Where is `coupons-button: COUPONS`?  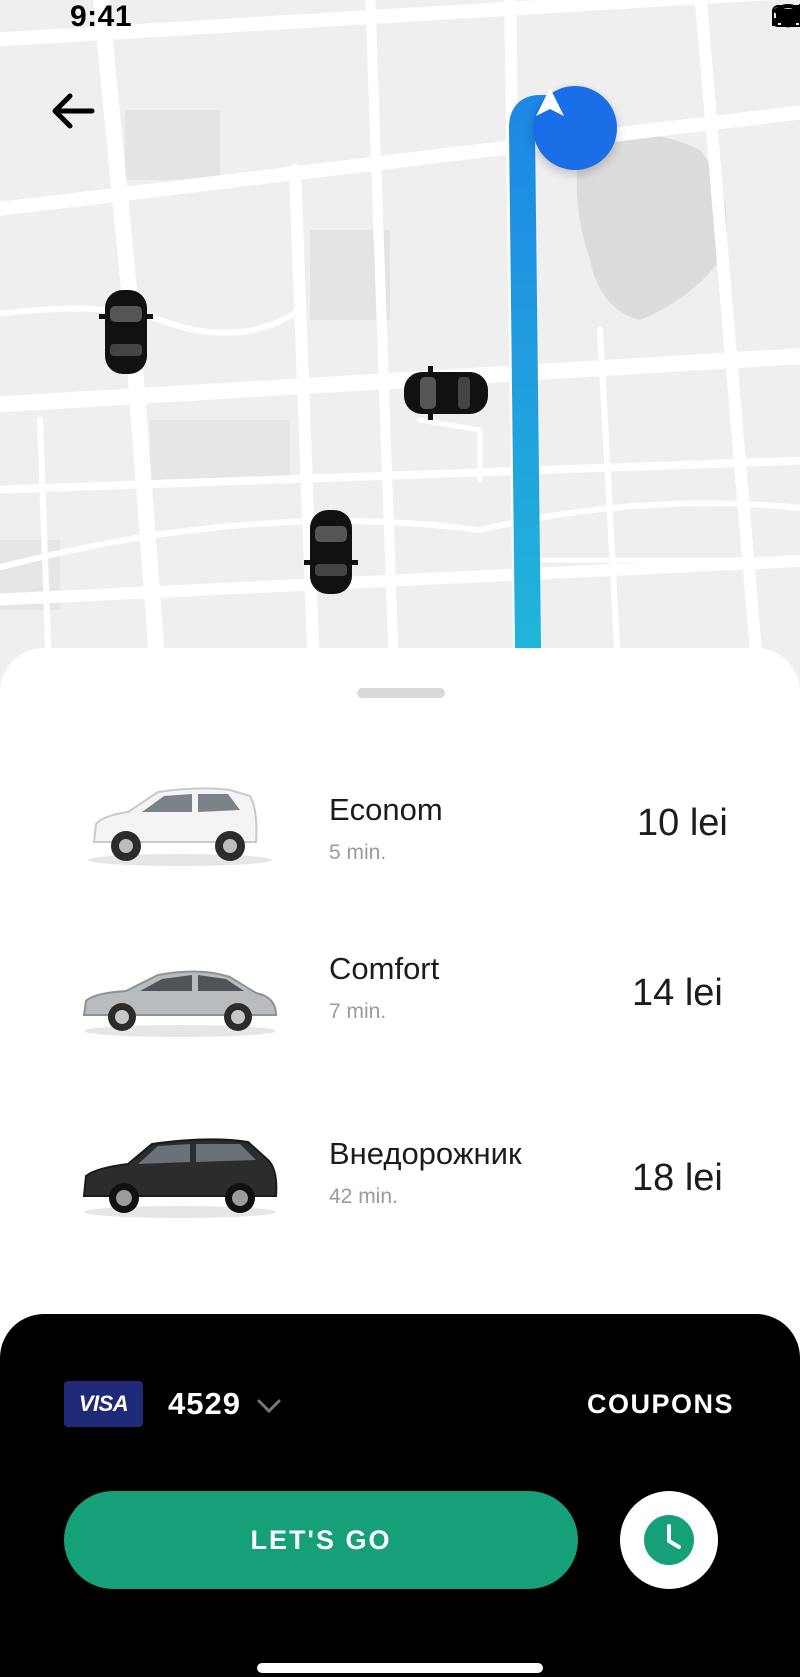 coupons-button: COUPONS is located at coordinates (660, 1404).